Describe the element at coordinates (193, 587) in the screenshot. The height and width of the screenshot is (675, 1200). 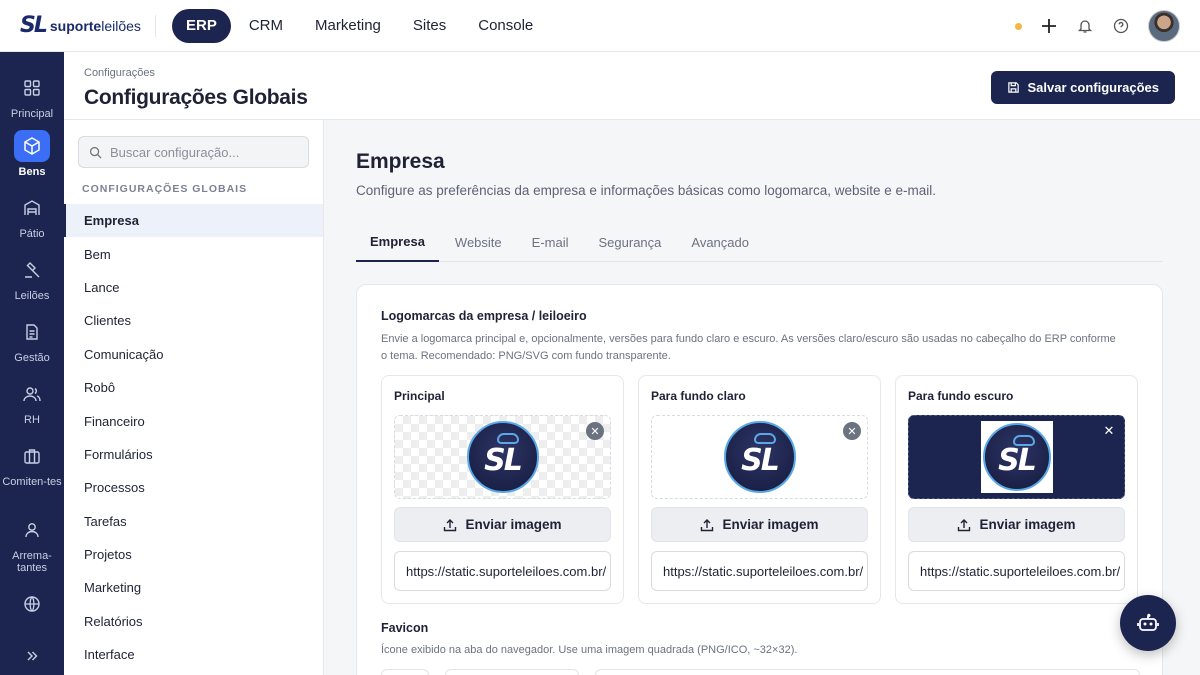
I see `menu-item-marketing: Marketing` at that location.